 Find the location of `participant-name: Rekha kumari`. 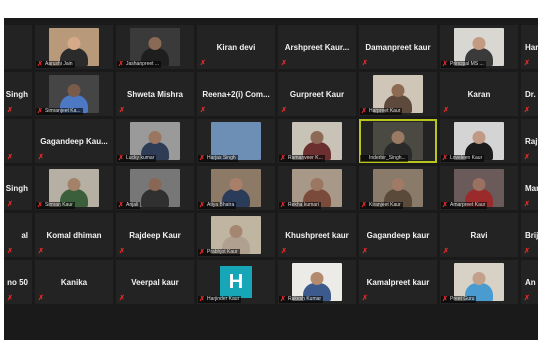

participant-name: Rekha kumari is located at coordinates (303, 205).